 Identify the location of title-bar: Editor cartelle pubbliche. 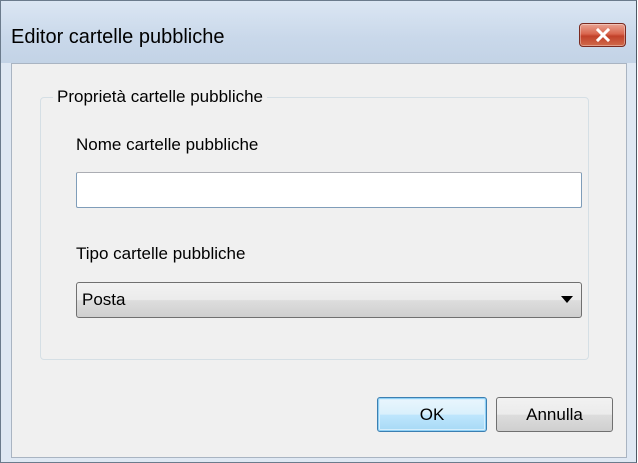
(318, 32).